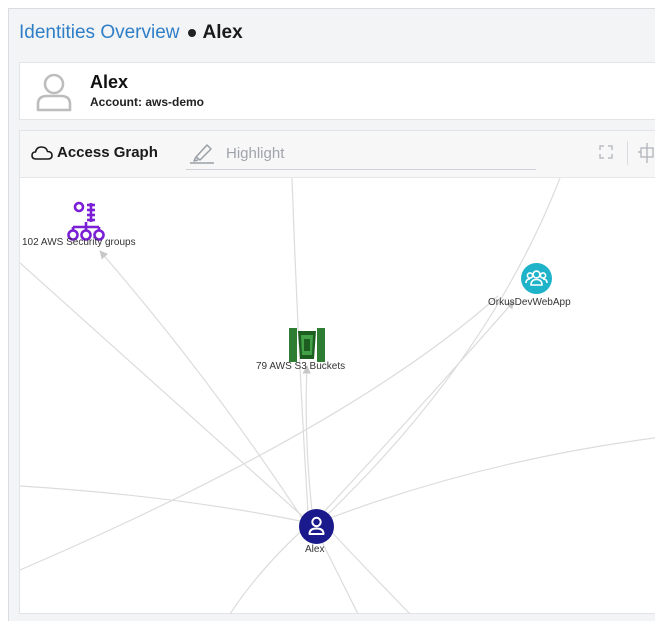  What do you see at coordinates (42, 152) in the screenshot?
I see `cloud-icon` at bounding box center [42, 152].